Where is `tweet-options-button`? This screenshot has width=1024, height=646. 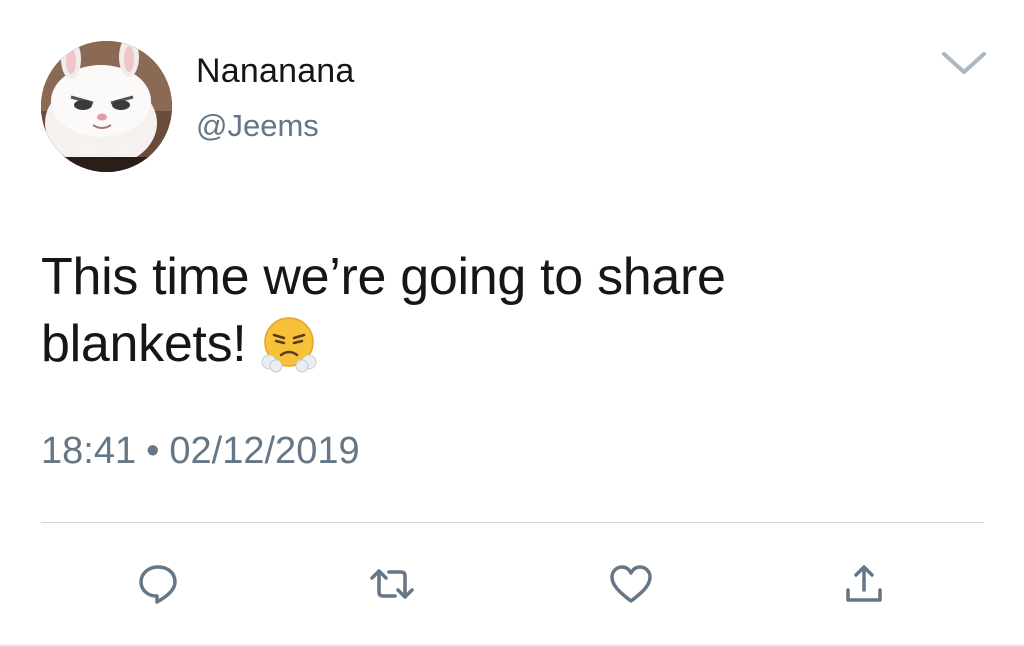 tweet-options-button is located at coordinates (964, 63).